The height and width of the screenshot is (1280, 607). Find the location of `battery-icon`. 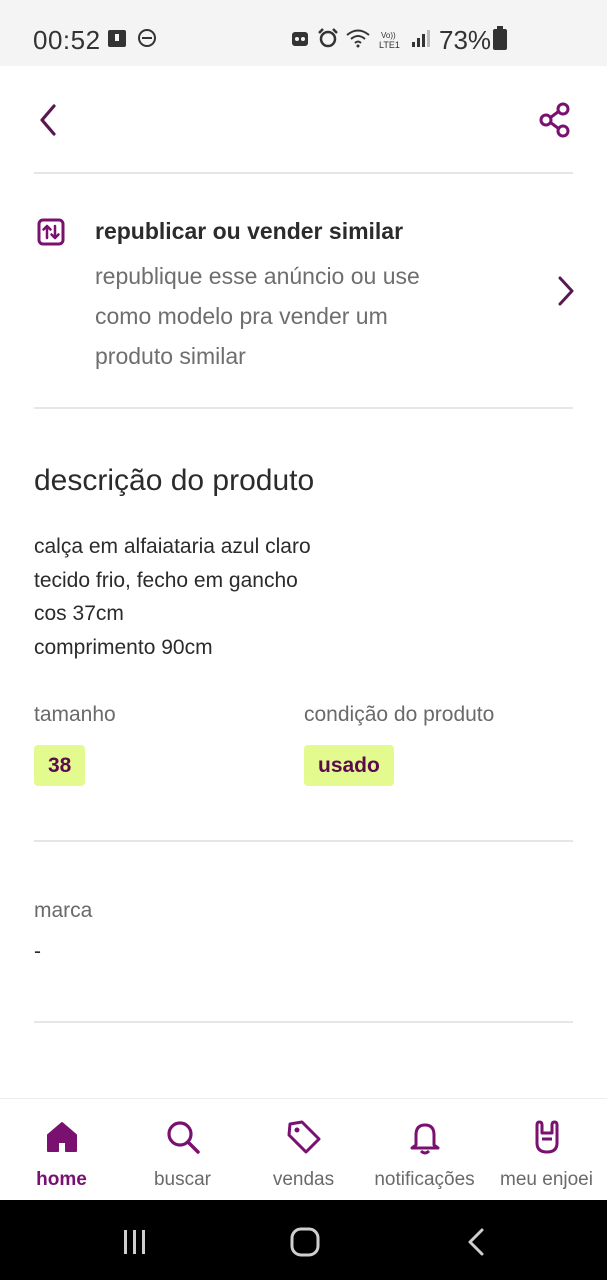

battery-icon is located at coordinates (500, 38).